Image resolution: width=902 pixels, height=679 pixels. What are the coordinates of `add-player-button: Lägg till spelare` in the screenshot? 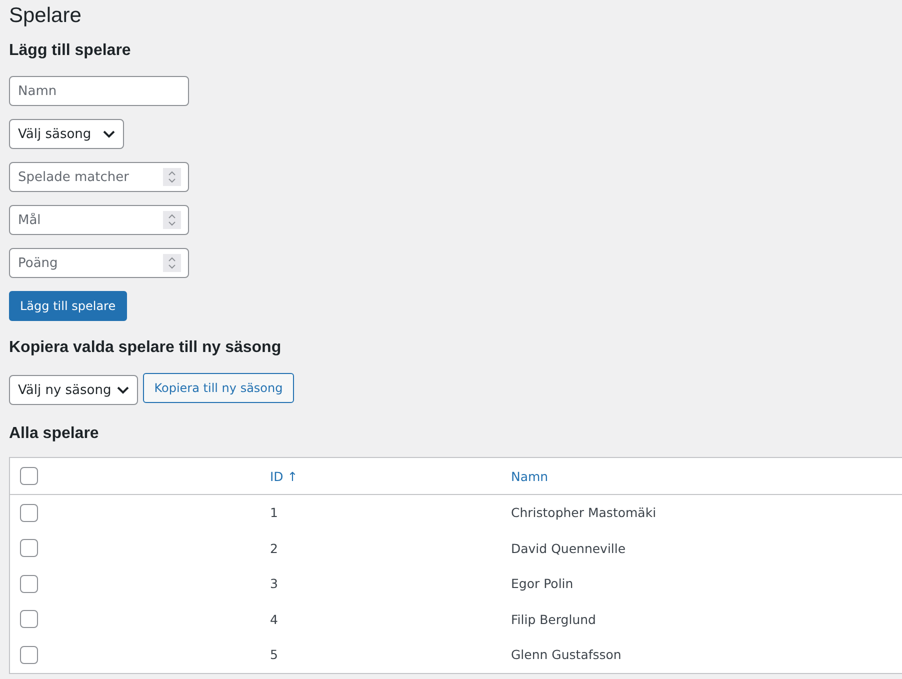 It's located at (68, 306).